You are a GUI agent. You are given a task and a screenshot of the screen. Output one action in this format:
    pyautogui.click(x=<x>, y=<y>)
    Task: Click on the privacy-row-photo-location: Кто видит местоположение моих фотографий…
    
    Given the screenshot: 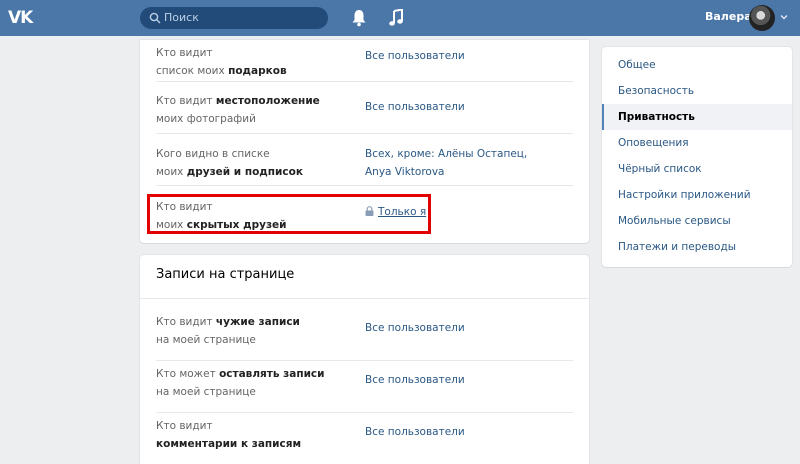 What is the action you would take?
    pyautogui.click(x=364, y=108)
    